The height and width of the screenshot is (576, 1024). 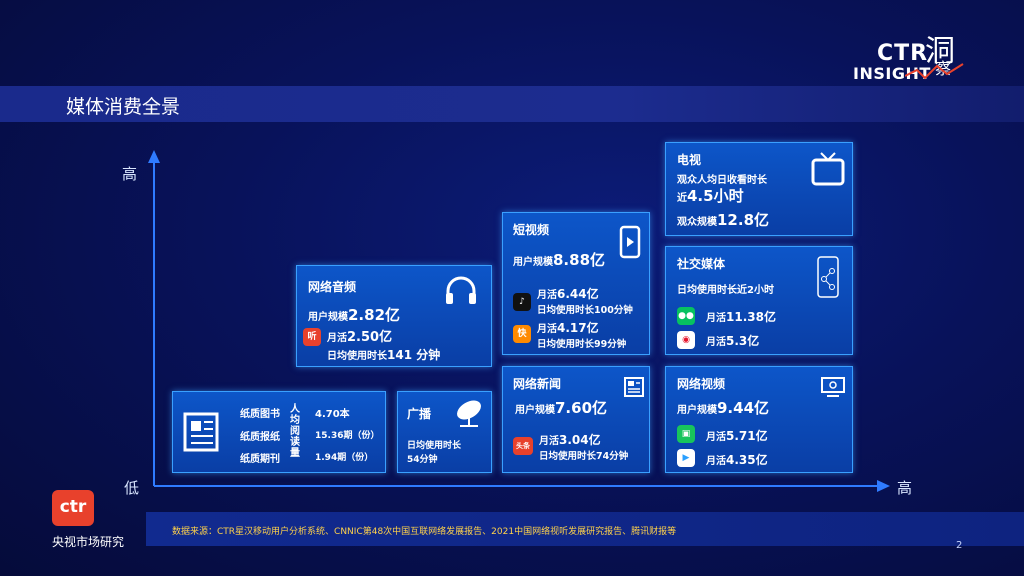 I want to click on news-scale-label: 用户规模, so click(x=535, y=410).